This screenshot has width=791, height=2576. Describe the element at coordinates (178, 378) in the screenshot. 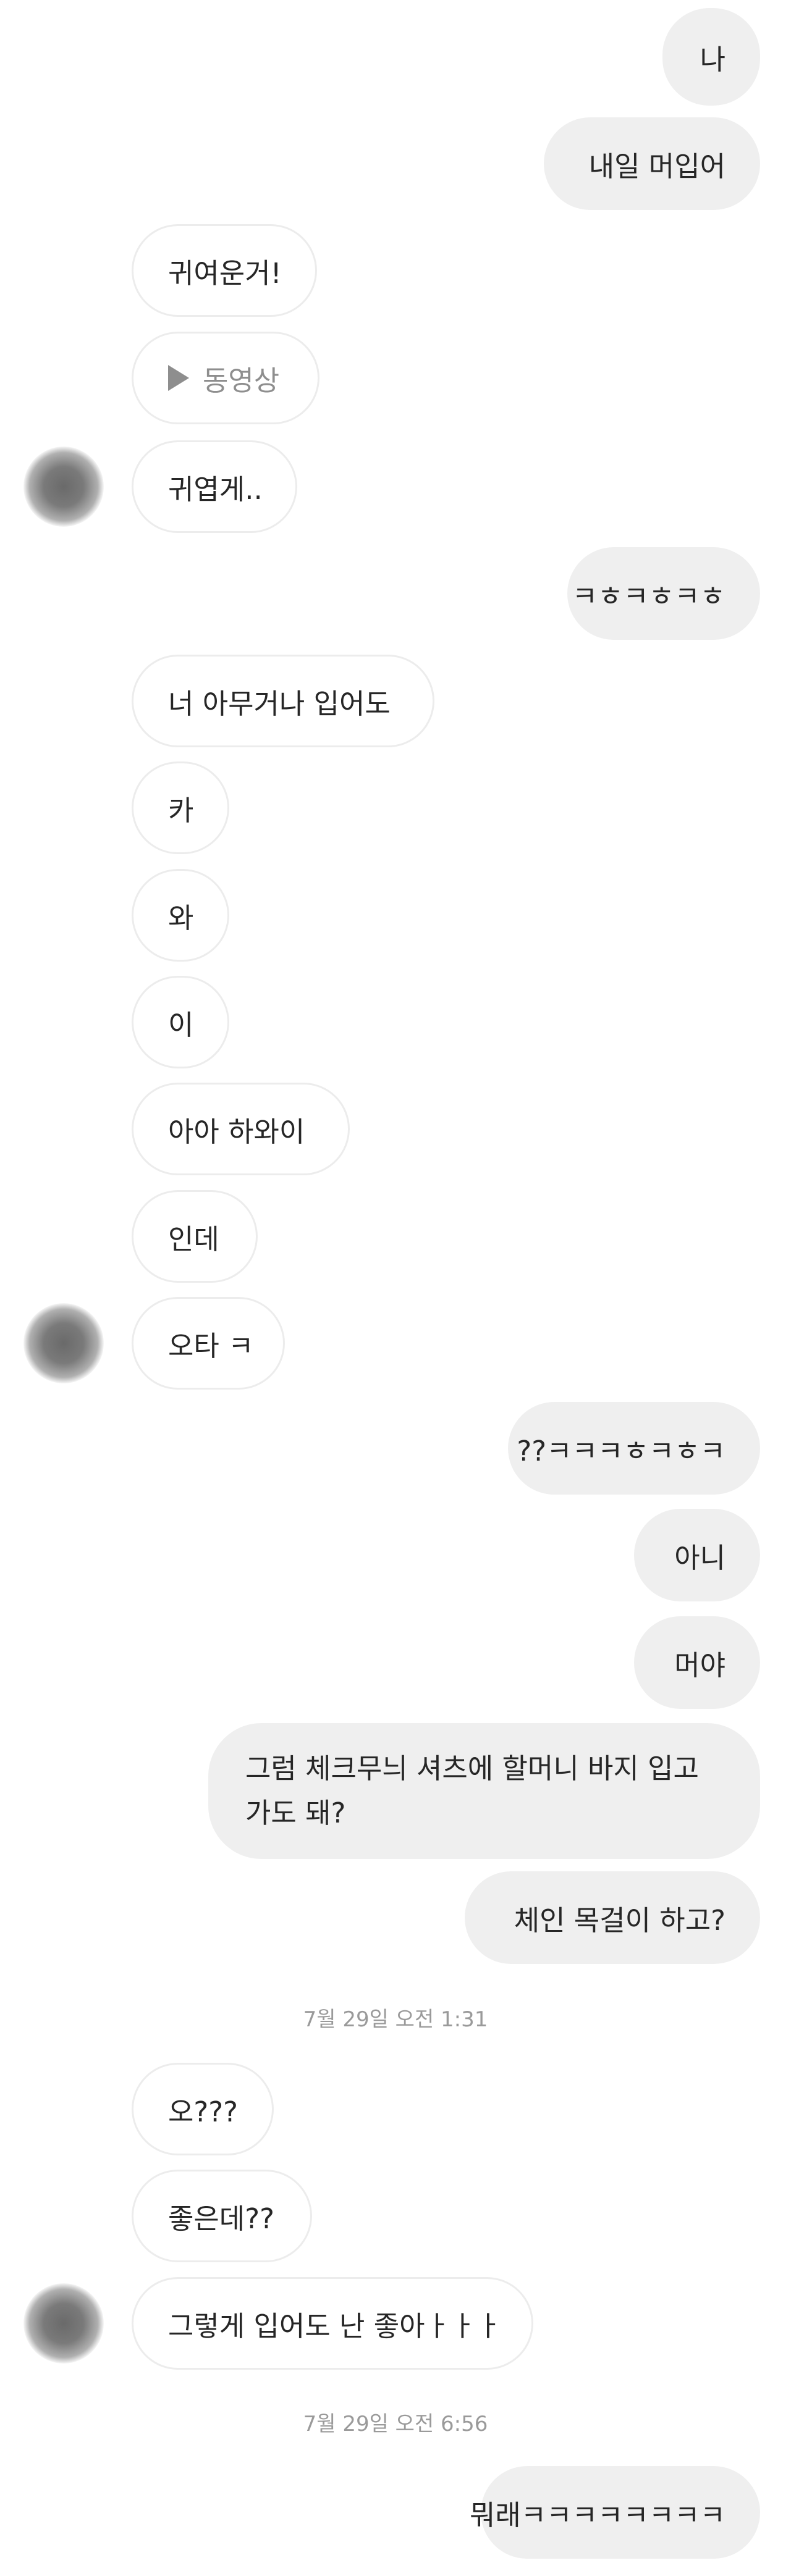

I see `play-icon` at that location.